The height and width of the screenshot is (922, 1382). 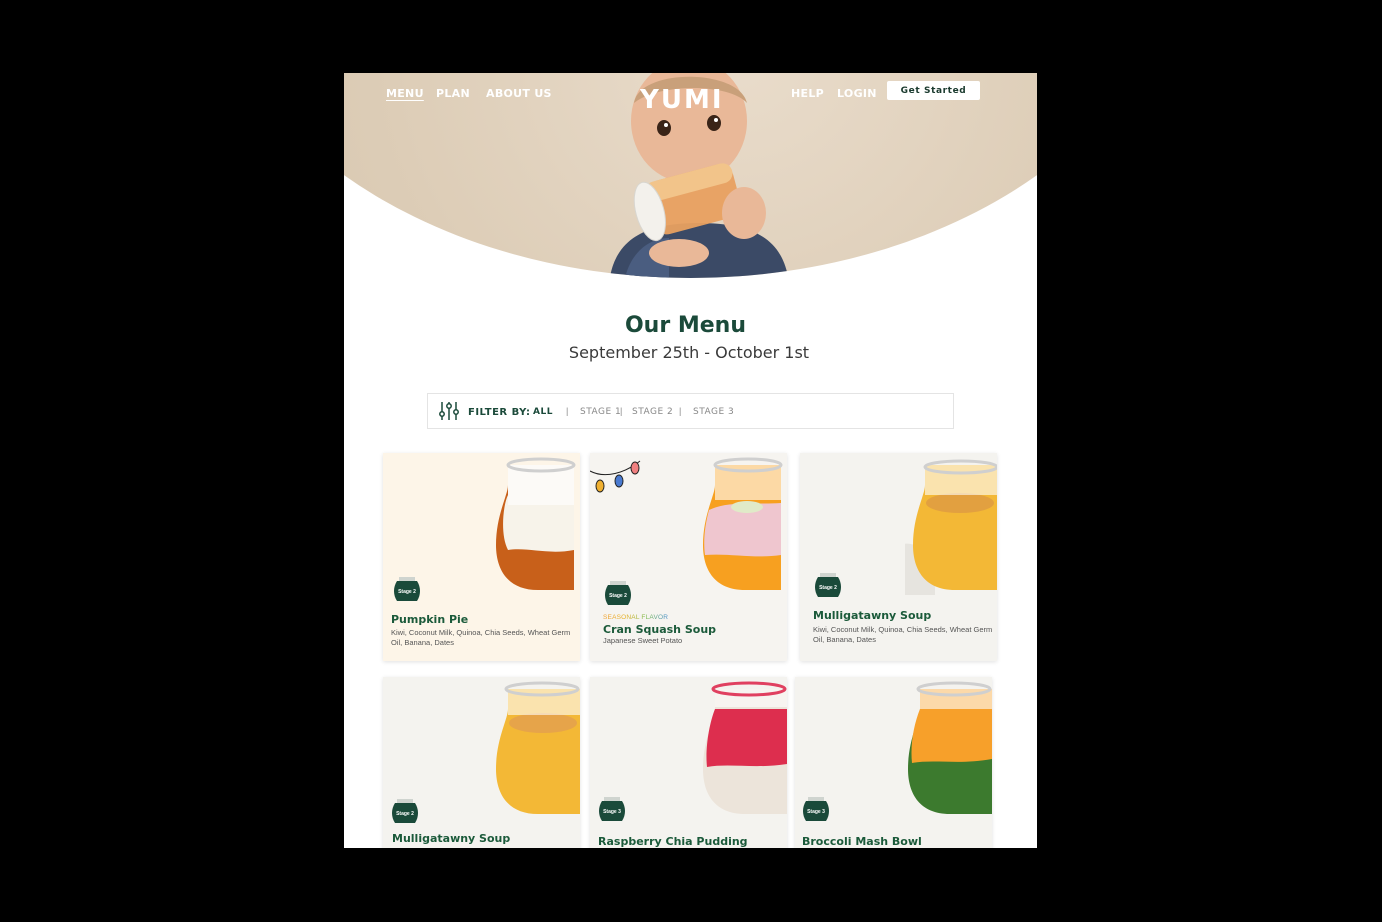 What do you see at coordinates (685, 325) in the screenshot?
I see `page-title: Our Menu` at bounding box center [685, 325].